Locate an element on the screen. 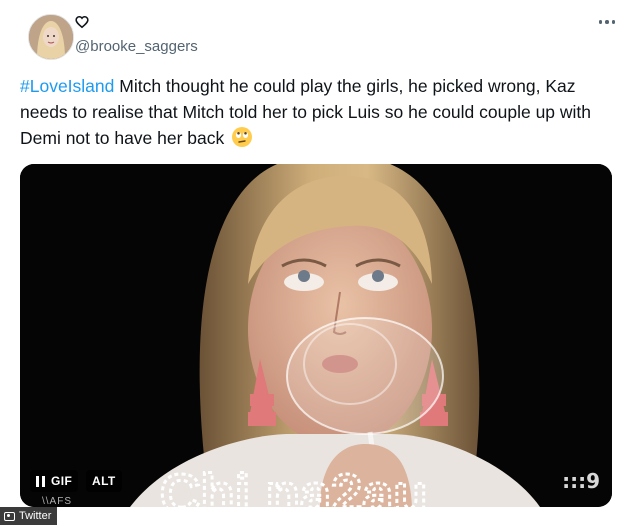  channel-9-logo: :::9 is located at coordinates (581, 481).